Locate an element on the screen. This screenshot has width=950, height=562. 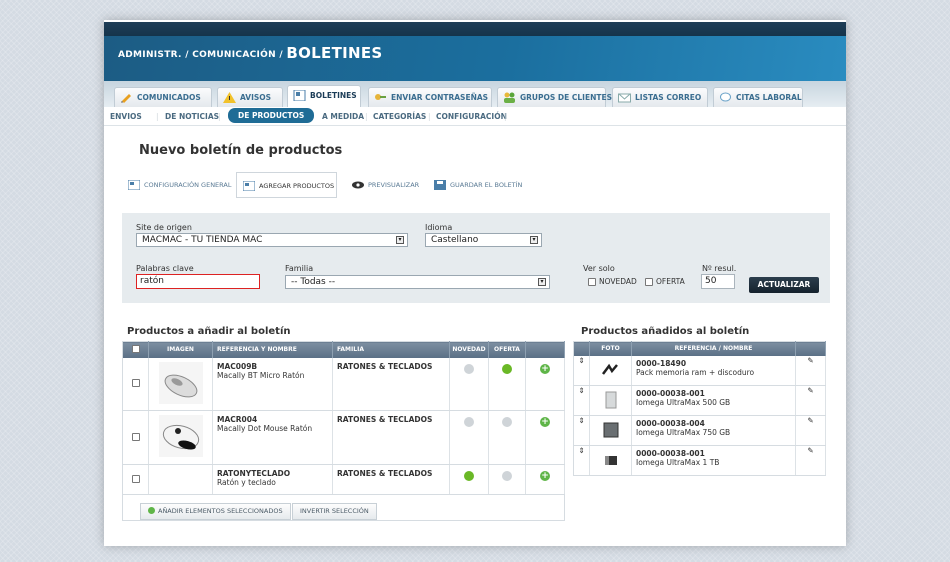
subnav-de-noticias: DE NOTICIAS is located at coordinates (192, 116).